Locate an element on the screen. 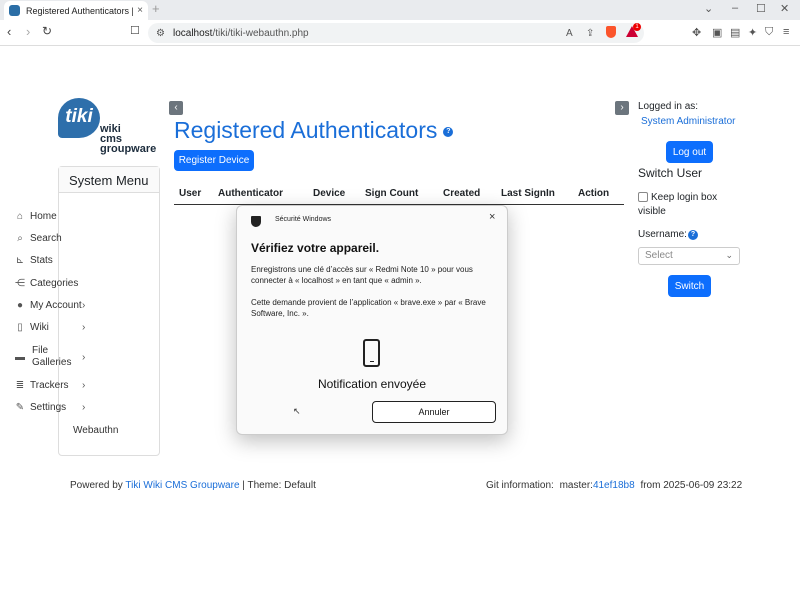  page-title: Registered Authenticators? is located at coordinates (314, 130).